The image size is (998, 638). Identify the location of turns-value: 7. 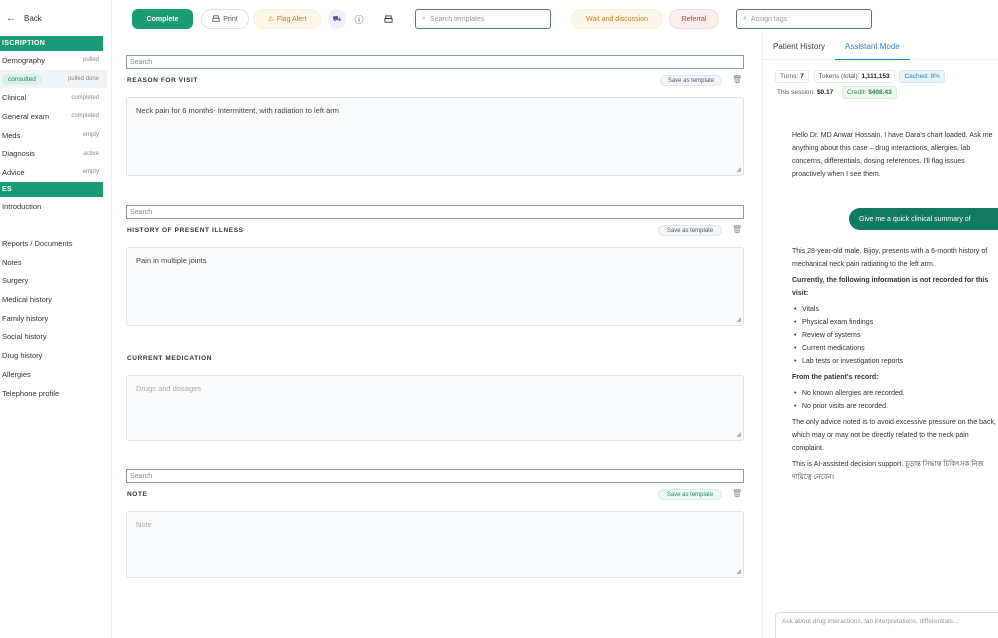
(802, 76).